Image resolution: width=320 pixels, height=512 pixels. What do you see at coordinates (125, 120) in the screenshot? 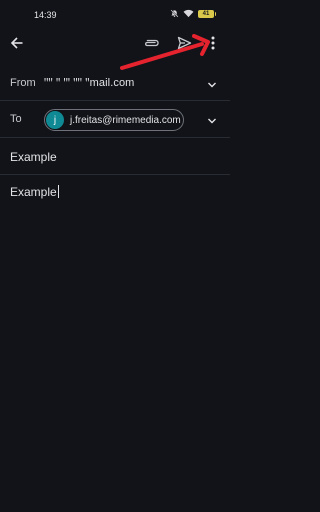
I see `recipient-email: j.freitas@rimemedia.com` at bounding box center [125, 120].